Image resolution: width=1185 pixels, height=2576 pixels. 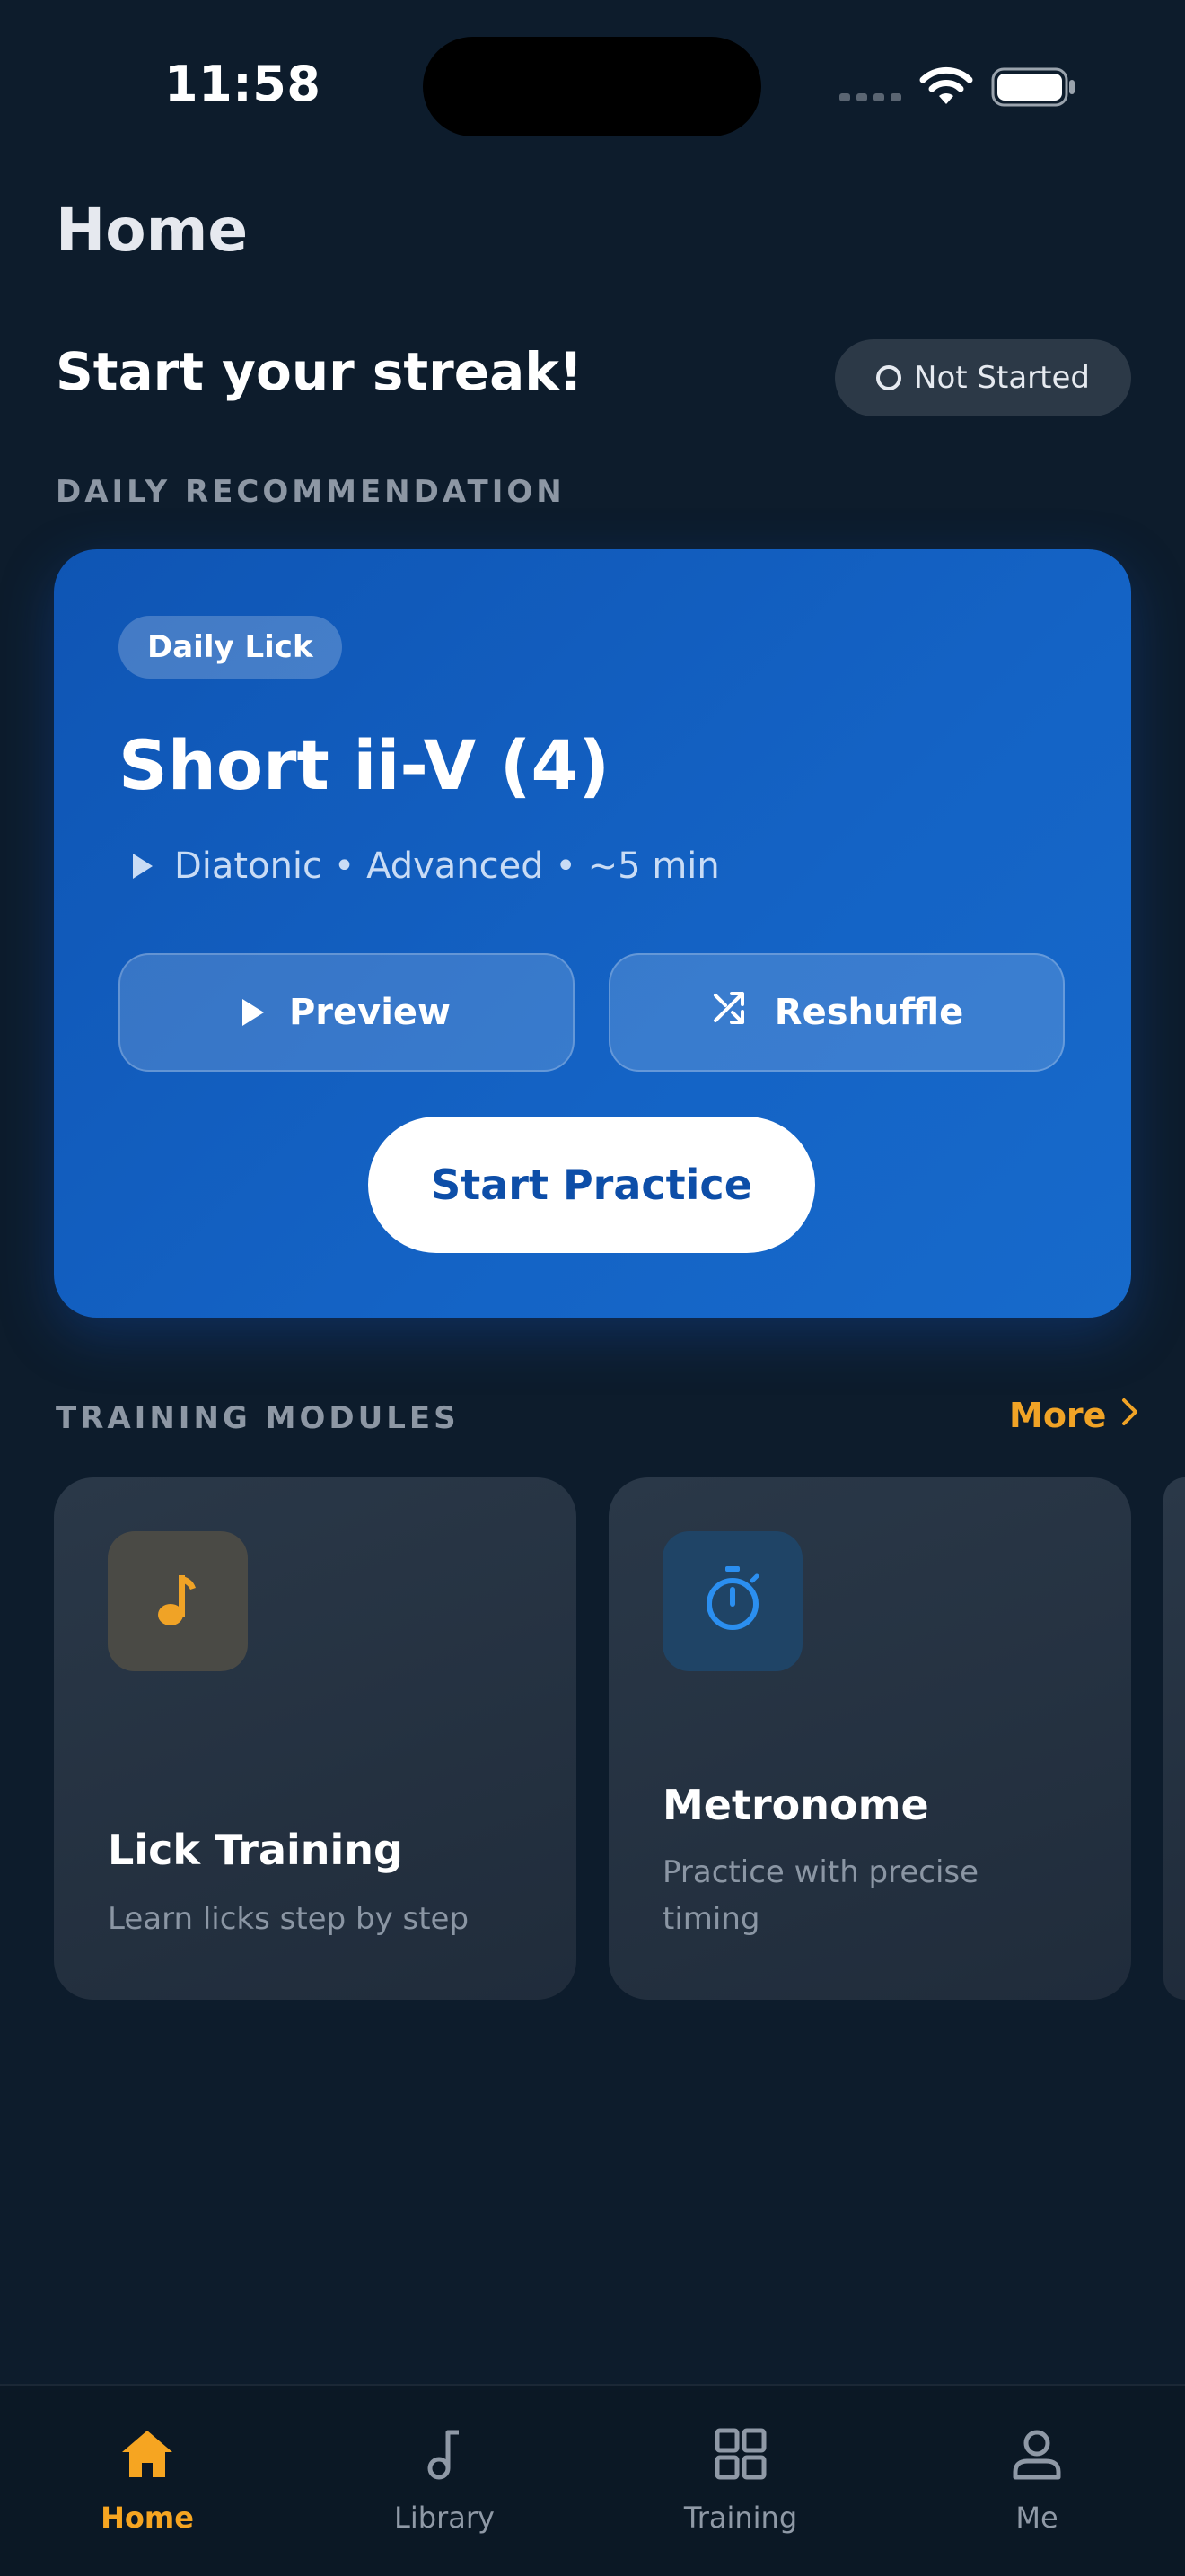 What do you see at coordinates (1174, 1738) in the screenshot?
I see `module-card-partial` at bounding box center [1174, 1738].